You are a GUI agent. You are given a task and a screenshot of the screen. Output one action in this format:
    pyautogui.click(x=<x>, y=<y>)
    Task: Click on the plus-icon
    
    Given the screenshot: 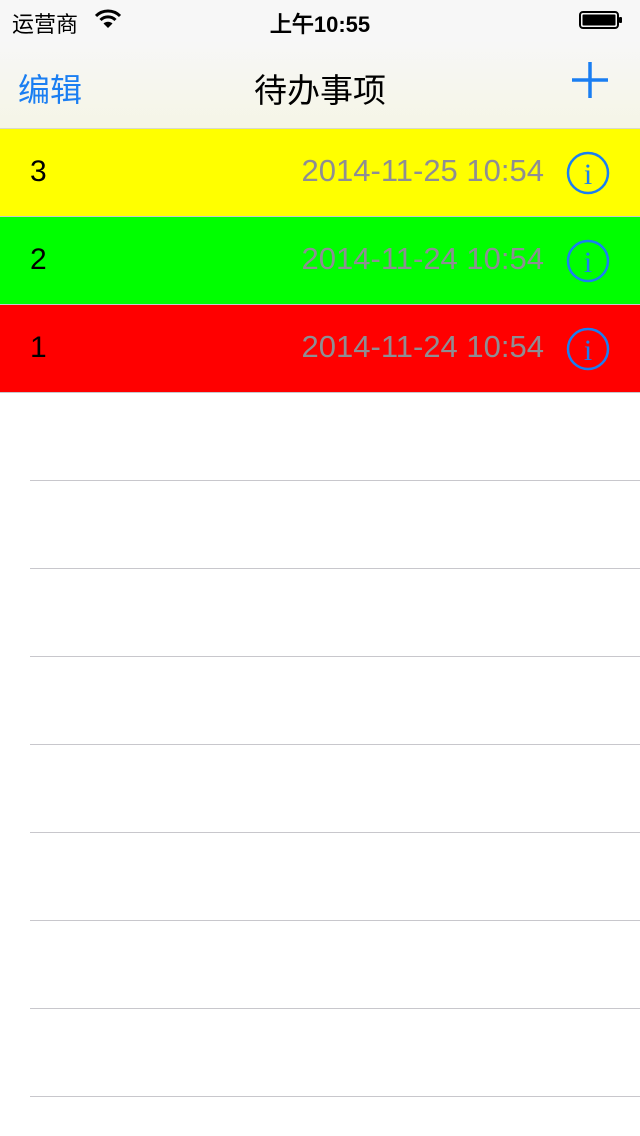 What is the action you would take?
    pyautogui.click(x=590, y=80)
    